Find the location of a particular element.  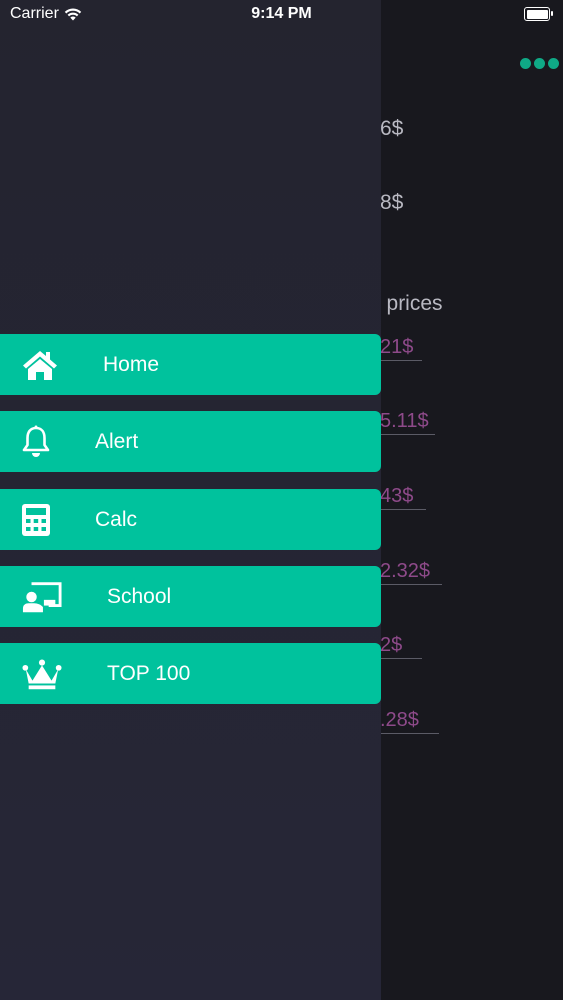

price-field: 21$ is located at coordinates (401, 348).